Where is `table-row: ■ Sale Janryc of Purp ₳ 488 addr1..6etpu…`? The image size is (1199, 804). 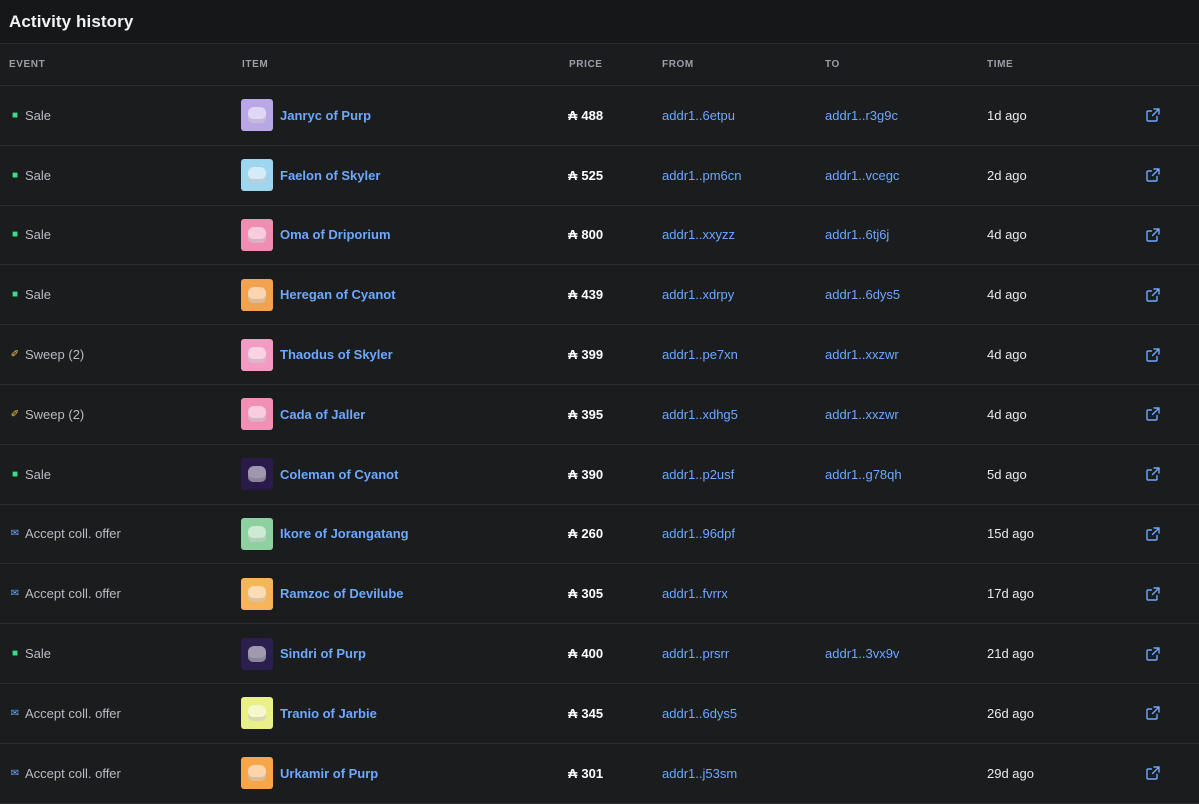
table-row: ■ Sale Janryc of Purp ₳ 488 addr1..6etpu… is located at coordinates (599, 116).